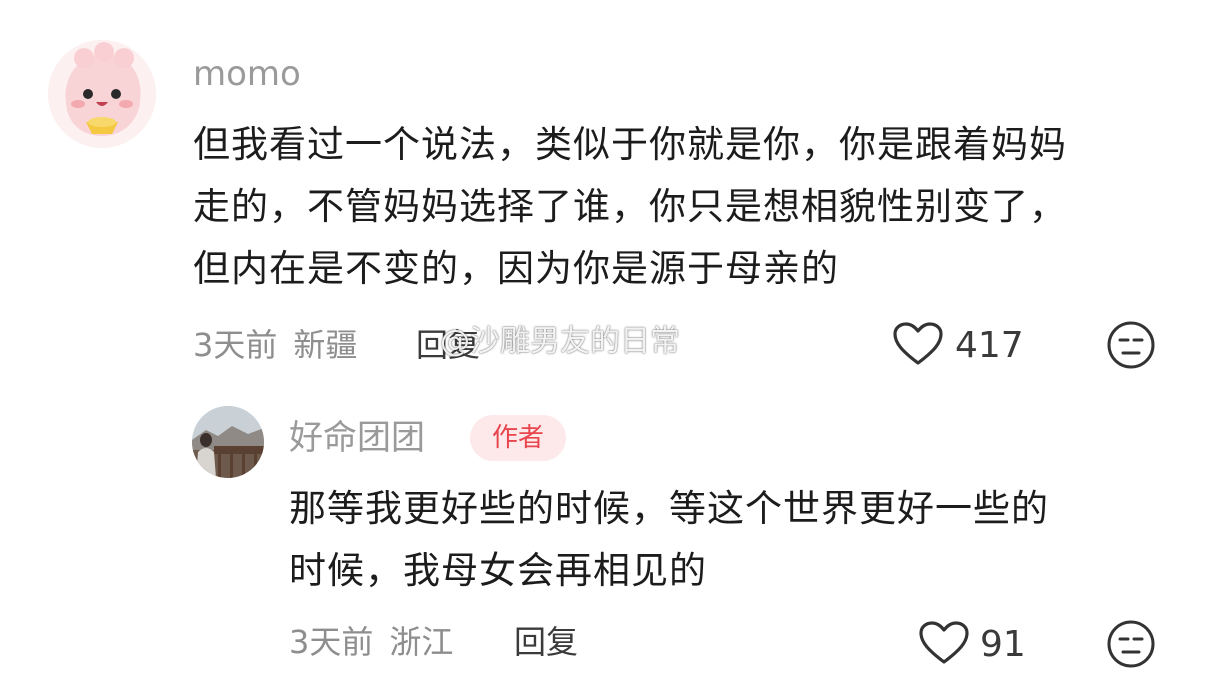 This screenshot has height=681, width=1206. I want to click on pink-blob-avatar-icon, so click(102, 94).